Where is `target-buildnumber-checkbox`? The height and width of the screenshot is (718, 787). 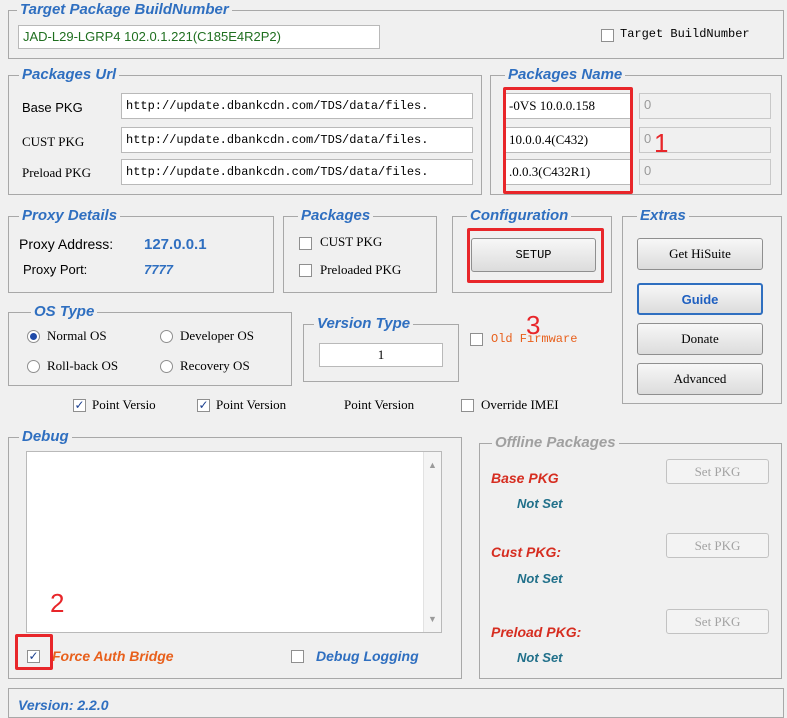 target-buildnumber-checkbox is located at coordinates (607, 35).